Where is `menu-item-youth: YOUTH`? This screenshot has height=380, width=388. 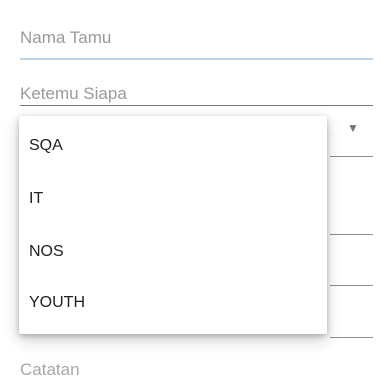
menu-item-youth: YOUTH is located at coordinates (173, 303).